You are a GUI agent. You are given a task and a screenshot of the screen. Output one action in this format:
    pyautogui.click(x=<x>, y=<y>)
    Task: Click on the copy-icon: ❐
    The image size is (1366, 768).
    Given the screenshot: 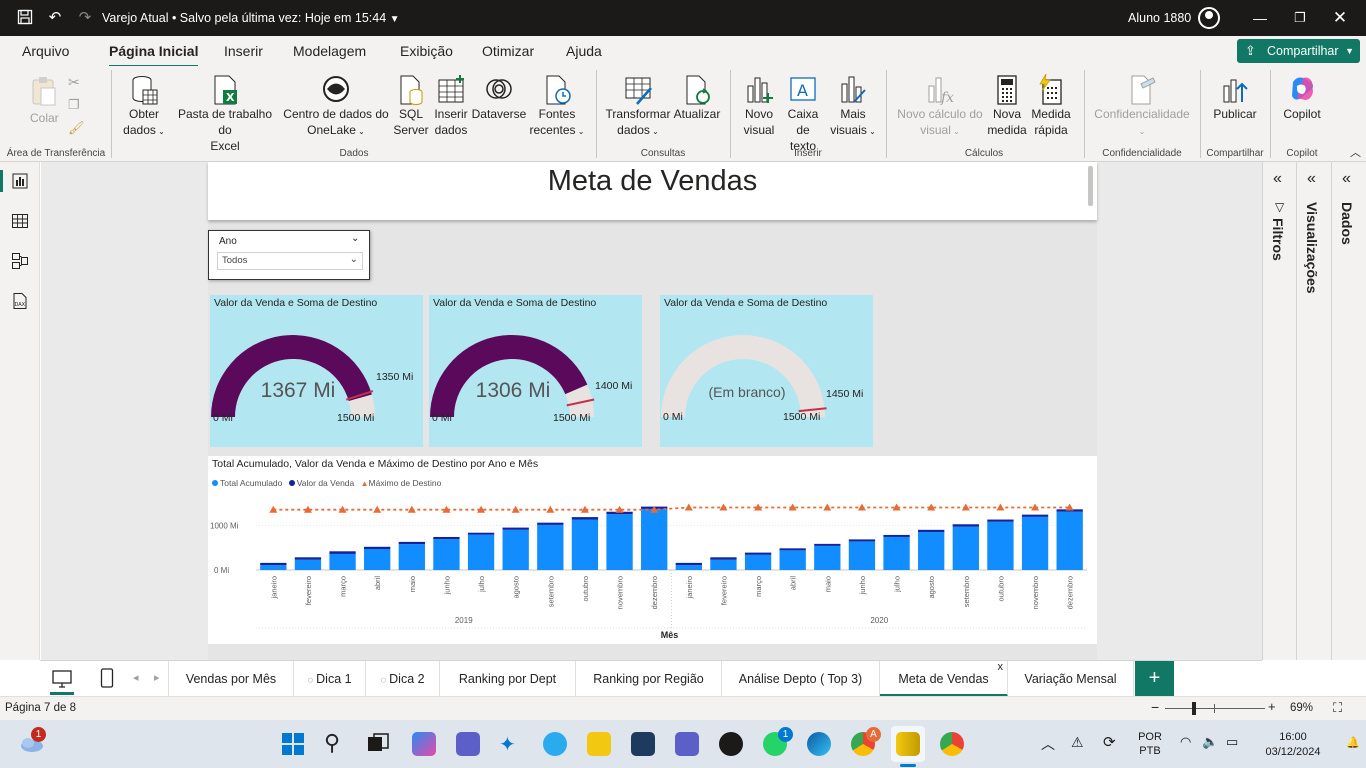 What is the action you would take?
    pyautogui.click(x=74, y=105)
    